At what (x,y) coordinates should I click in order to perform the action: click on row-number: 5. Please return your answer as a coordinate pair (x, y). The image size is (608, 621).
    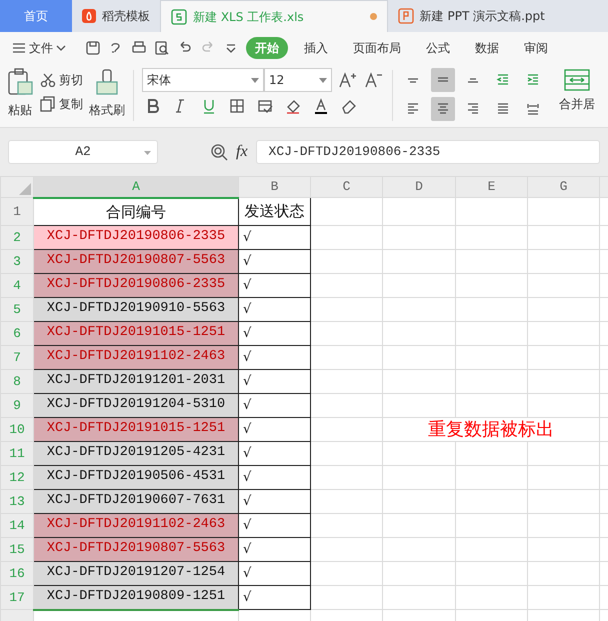
    Looking at the image, I should click on (17, 310).